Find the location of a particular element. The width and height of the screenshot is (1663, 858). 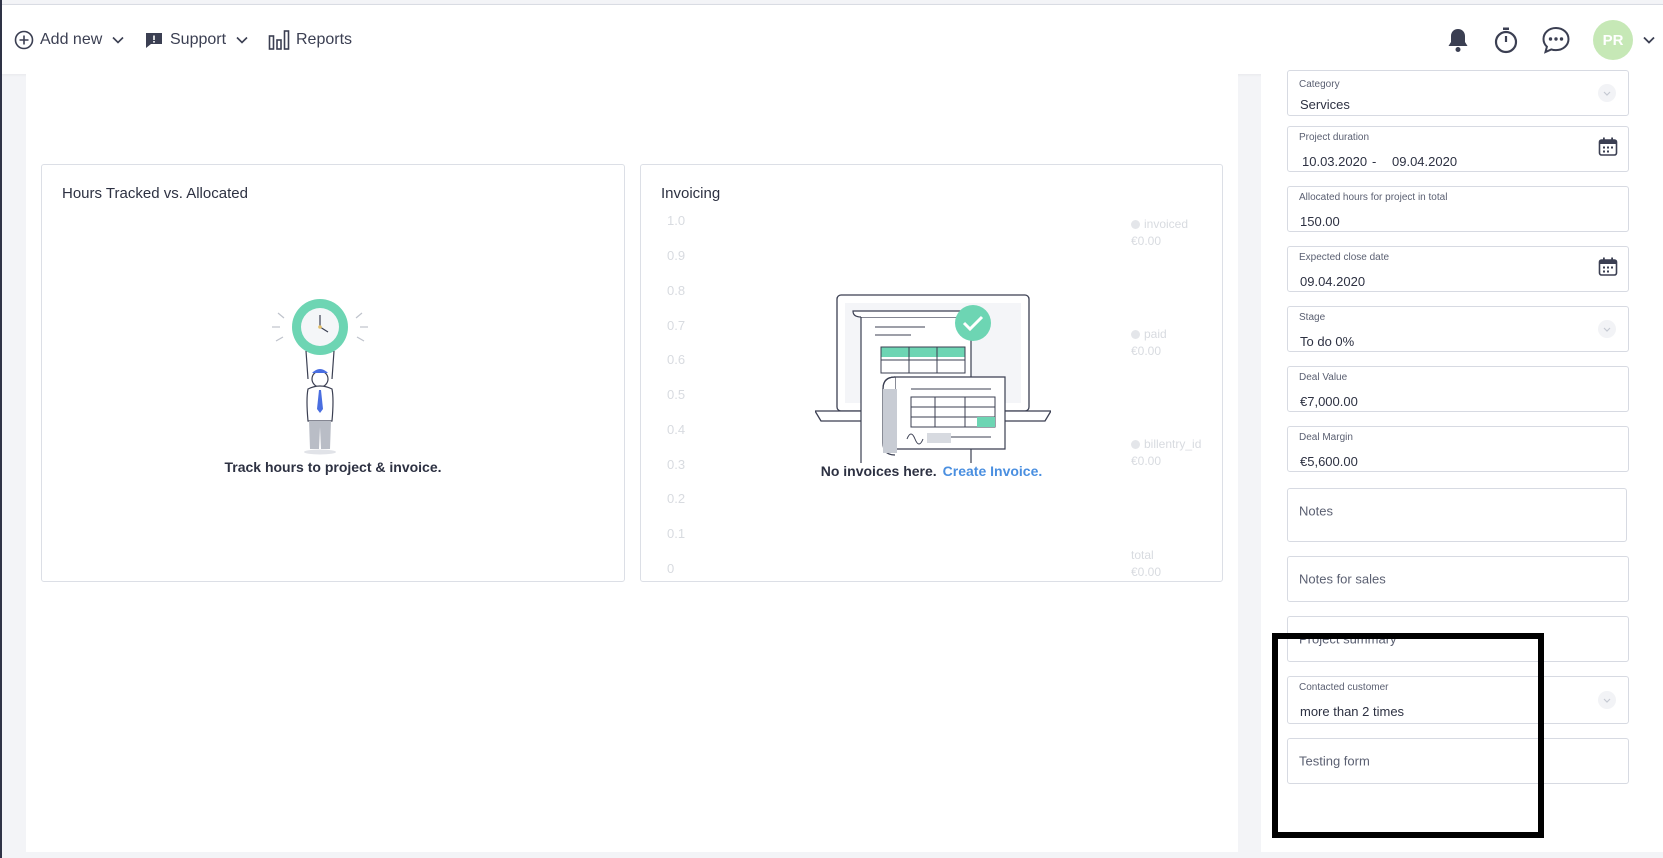

legend-name: total is located at coordinates (1142, 555).